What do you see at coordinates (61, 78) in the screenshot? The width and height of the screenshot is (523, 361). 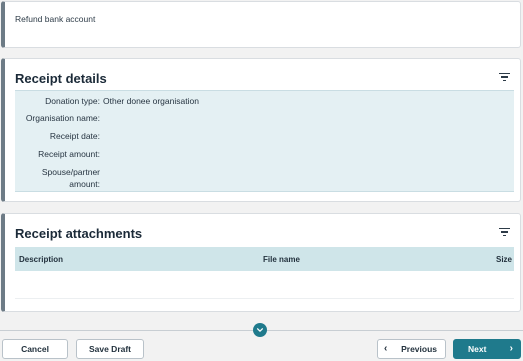 I see `receipt-details-title: Receipt details` at bounding box center [61, 78].